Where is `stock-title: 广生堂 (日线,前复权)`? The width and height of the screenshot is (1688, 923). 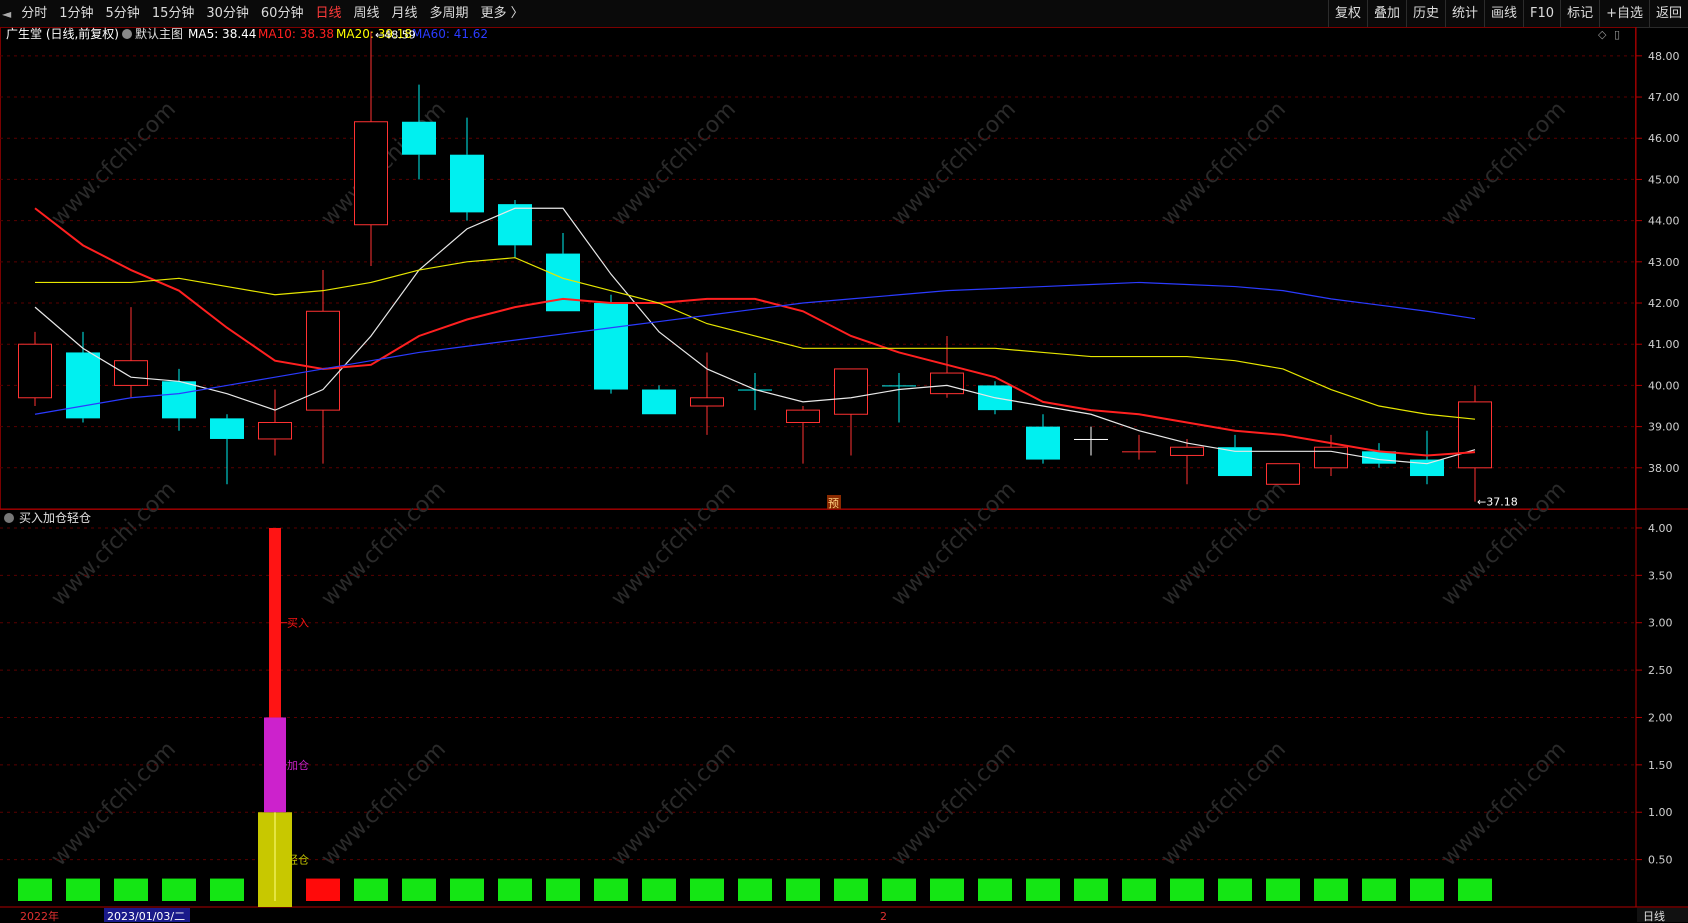 stock-title: 广生堂 (日线,前复权) is located at coordinates (62, 34).